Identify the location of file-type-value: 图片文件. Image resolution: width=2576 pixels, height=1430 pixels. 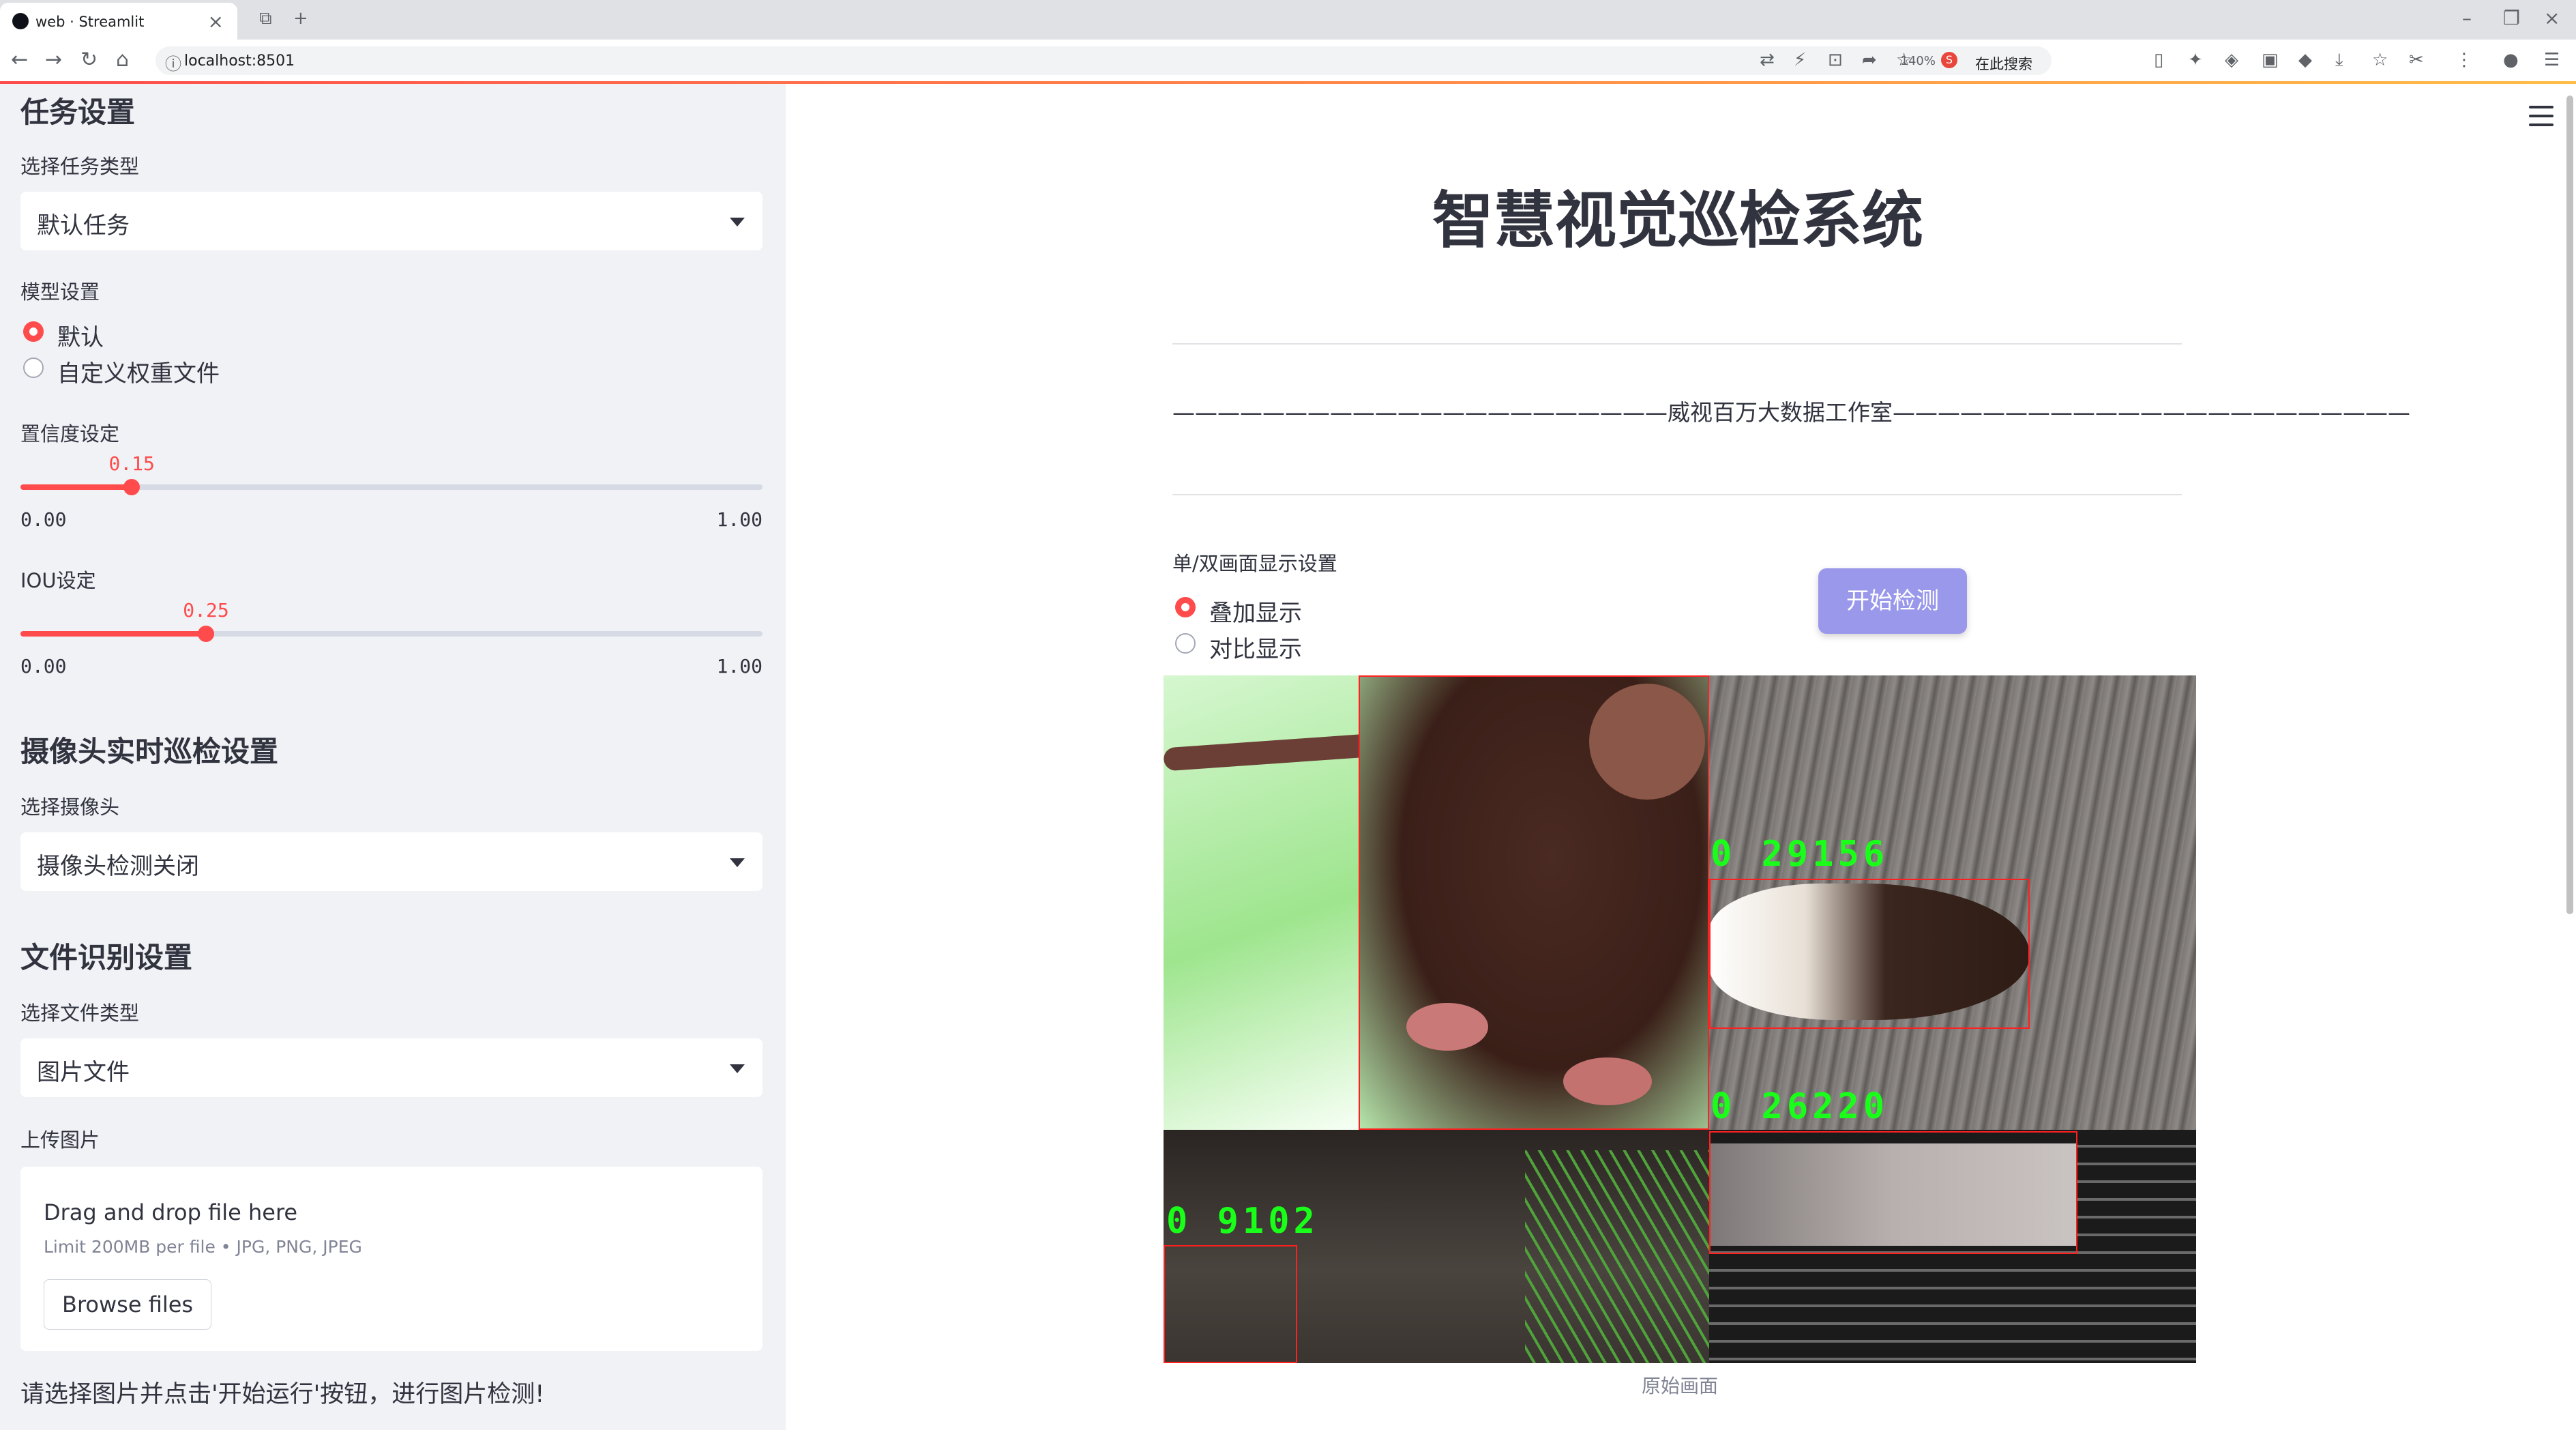
(83, 1072).